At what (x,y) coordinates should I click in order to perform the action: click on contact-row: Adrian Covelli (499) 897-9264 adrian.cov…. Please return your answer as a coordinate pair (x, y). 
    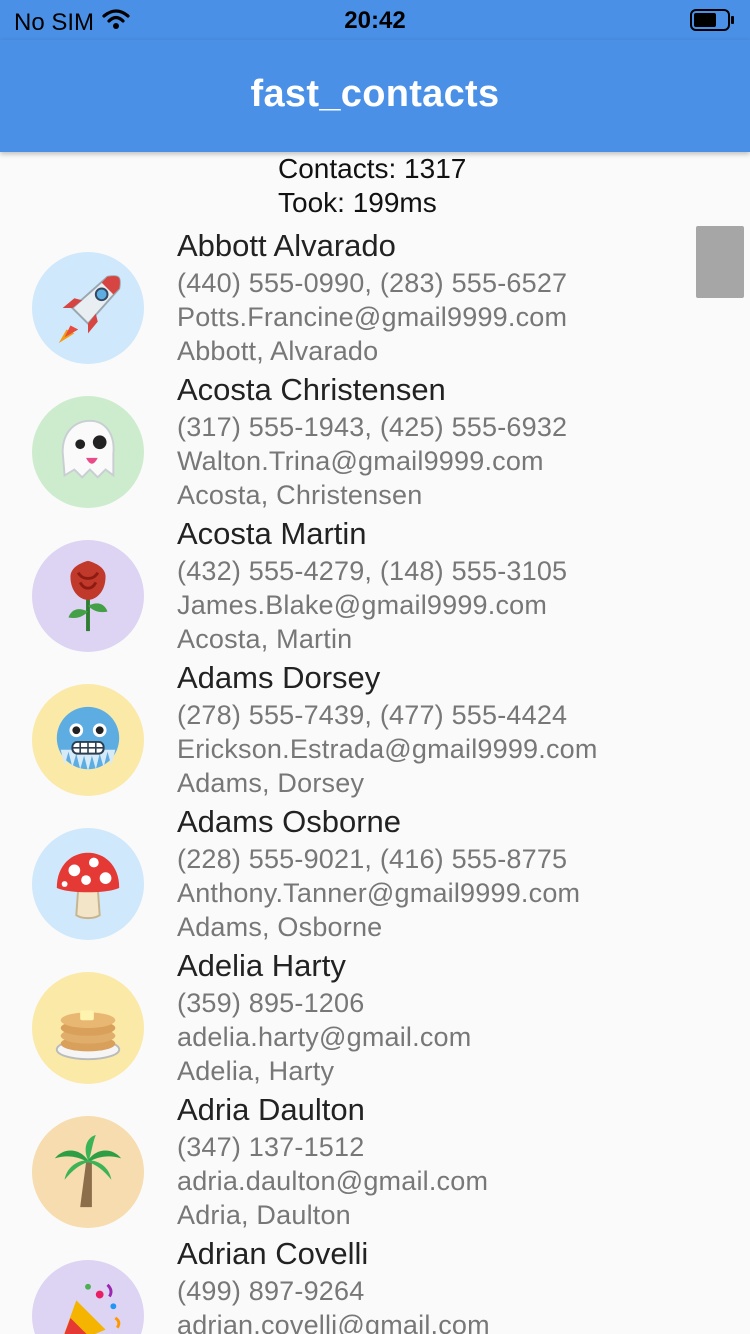
    Looking at the image, I should click on (375, 1284).